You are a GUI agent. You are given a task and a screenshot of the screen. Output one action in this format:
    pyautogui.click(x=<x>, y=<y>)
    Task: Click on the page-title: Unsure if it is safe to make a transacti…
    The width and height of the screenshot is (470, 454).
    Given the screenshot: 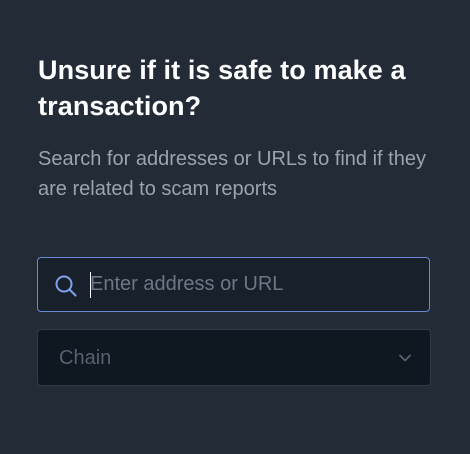 What is the action you would take?
    pyautogui.click(x=222, y=88)
    